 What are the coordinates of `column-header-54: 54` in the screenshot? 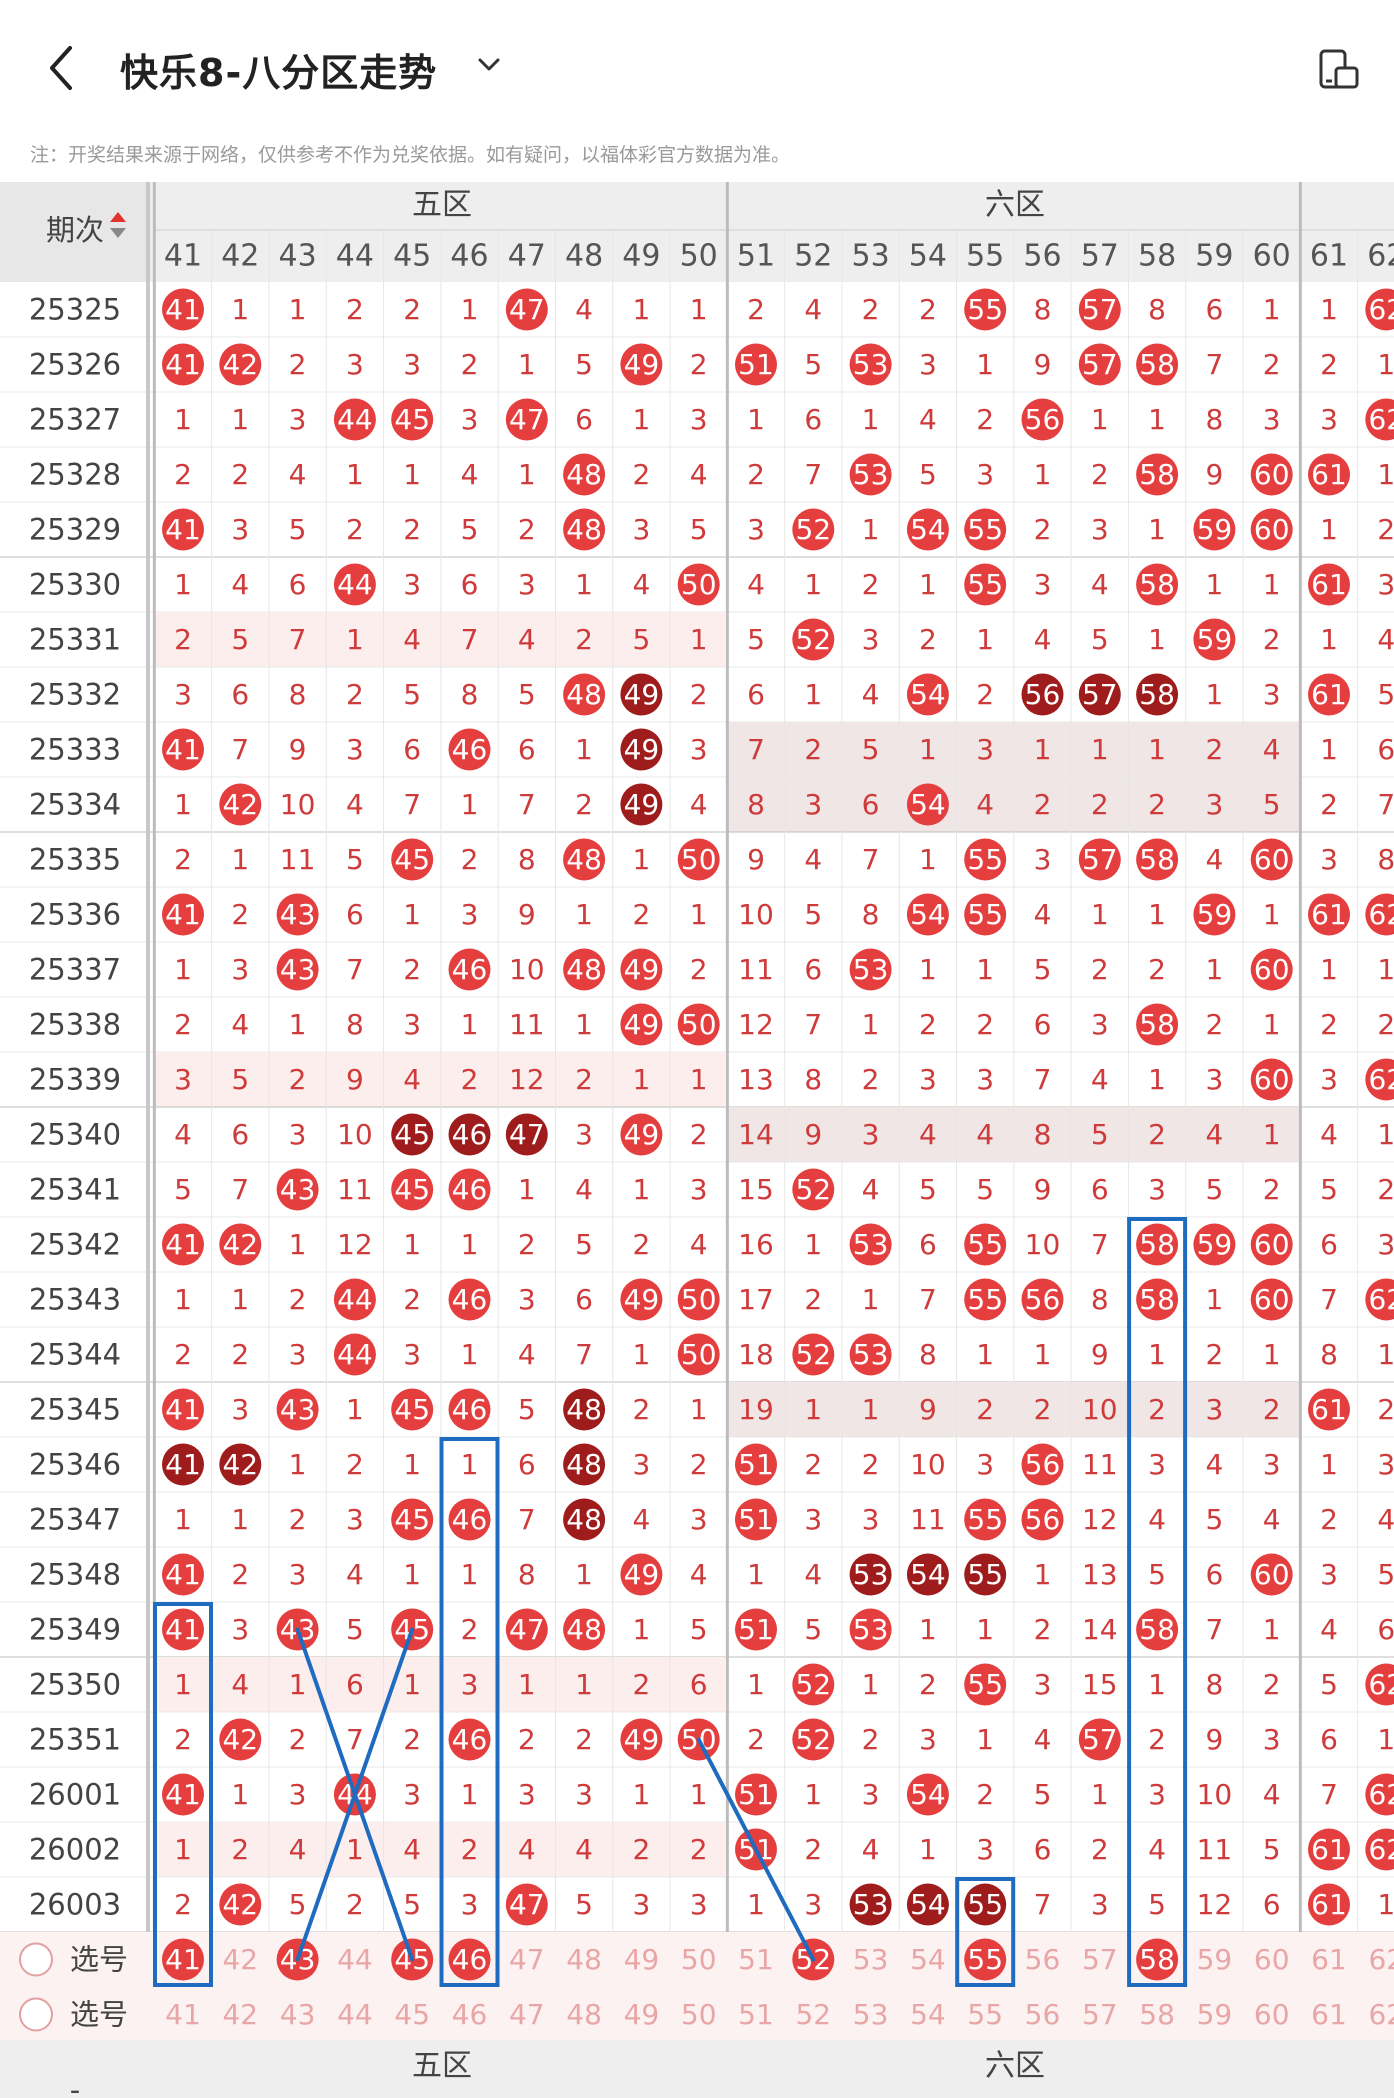 It's located at (928, 256).